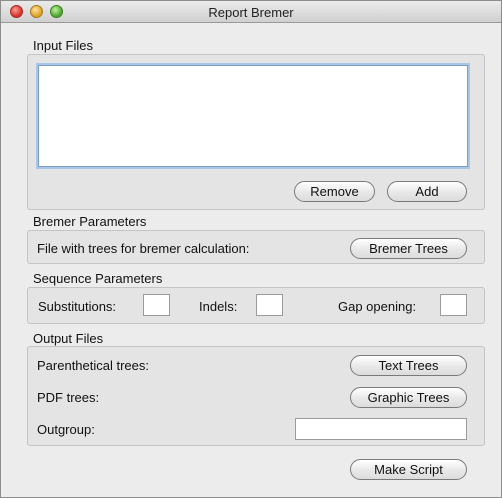  I want to click on graphic-trees-button: Graphic Trees, so click(408, 397).